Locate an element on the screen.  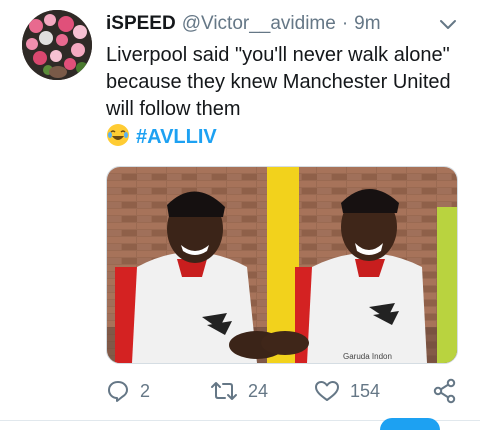
like-count: 154 is located at coordinates (365, 390).